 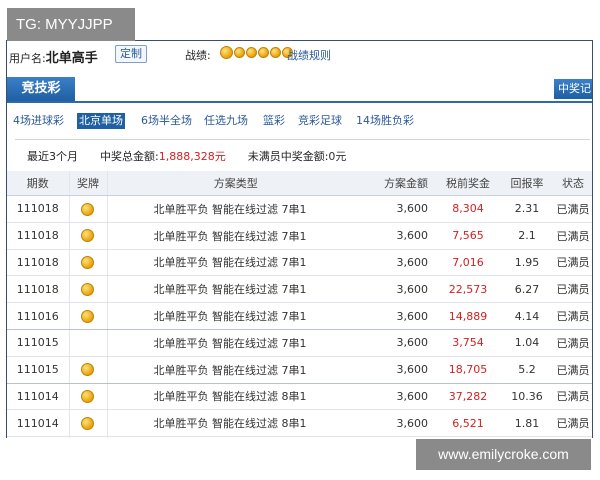 I want to click on cell-prize: 7,016, so click(x=468, y=263).